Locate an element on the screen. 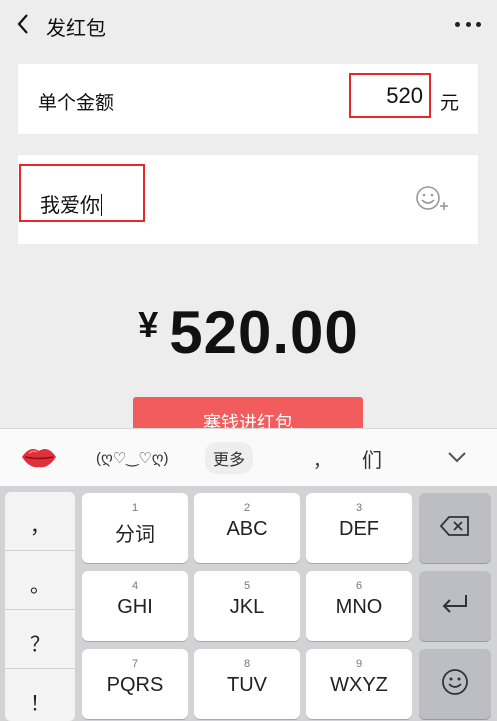 The width and height of the screenshot is (497, 721). punct-key: 。 is located at coordinates (40, 580).